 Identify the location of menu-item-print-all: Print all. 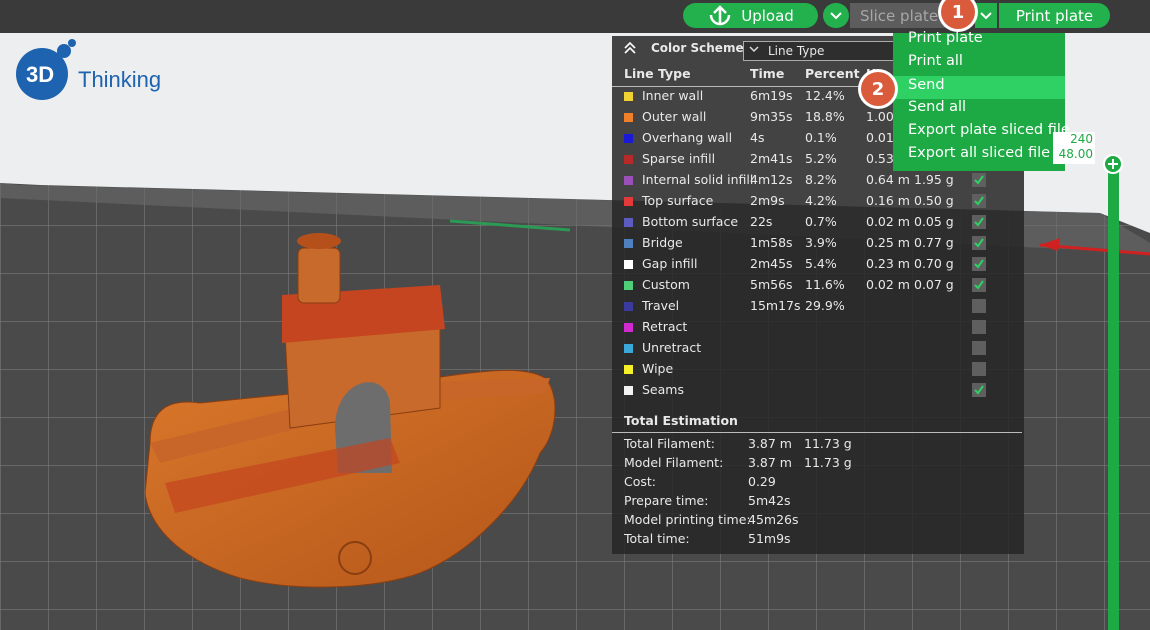
(979, 63).